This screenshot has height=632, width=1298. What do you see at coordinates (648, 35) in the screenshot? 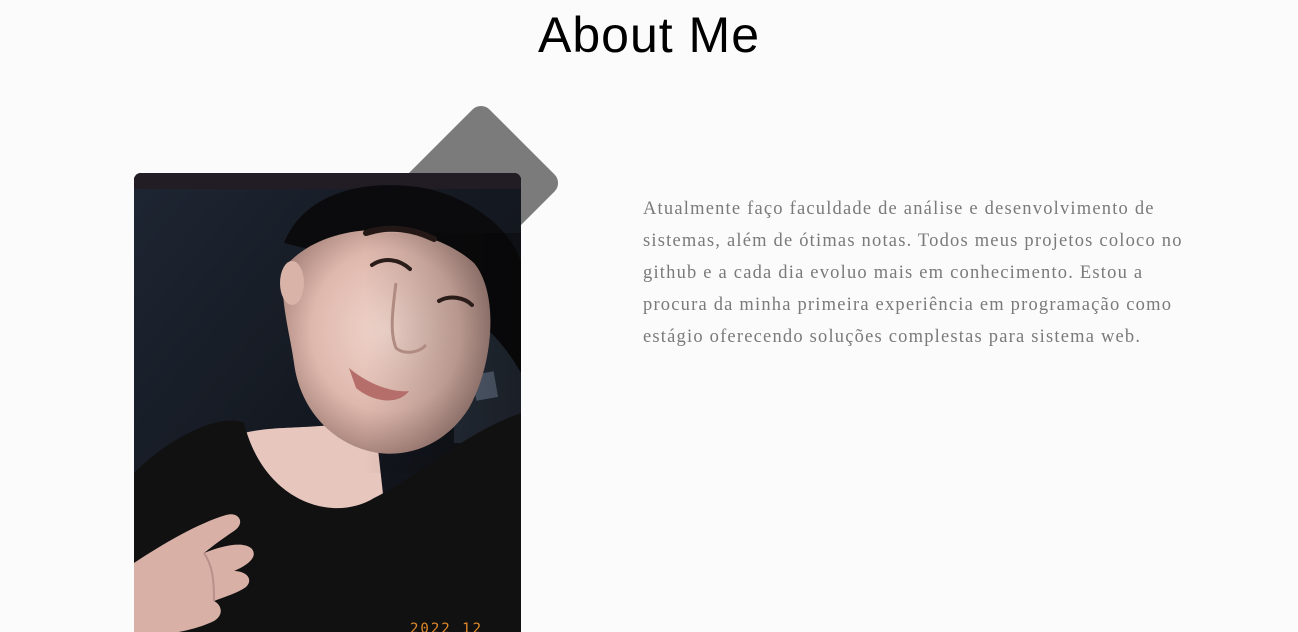
I see `page-title: About Me` at bounding box center [648, 35].